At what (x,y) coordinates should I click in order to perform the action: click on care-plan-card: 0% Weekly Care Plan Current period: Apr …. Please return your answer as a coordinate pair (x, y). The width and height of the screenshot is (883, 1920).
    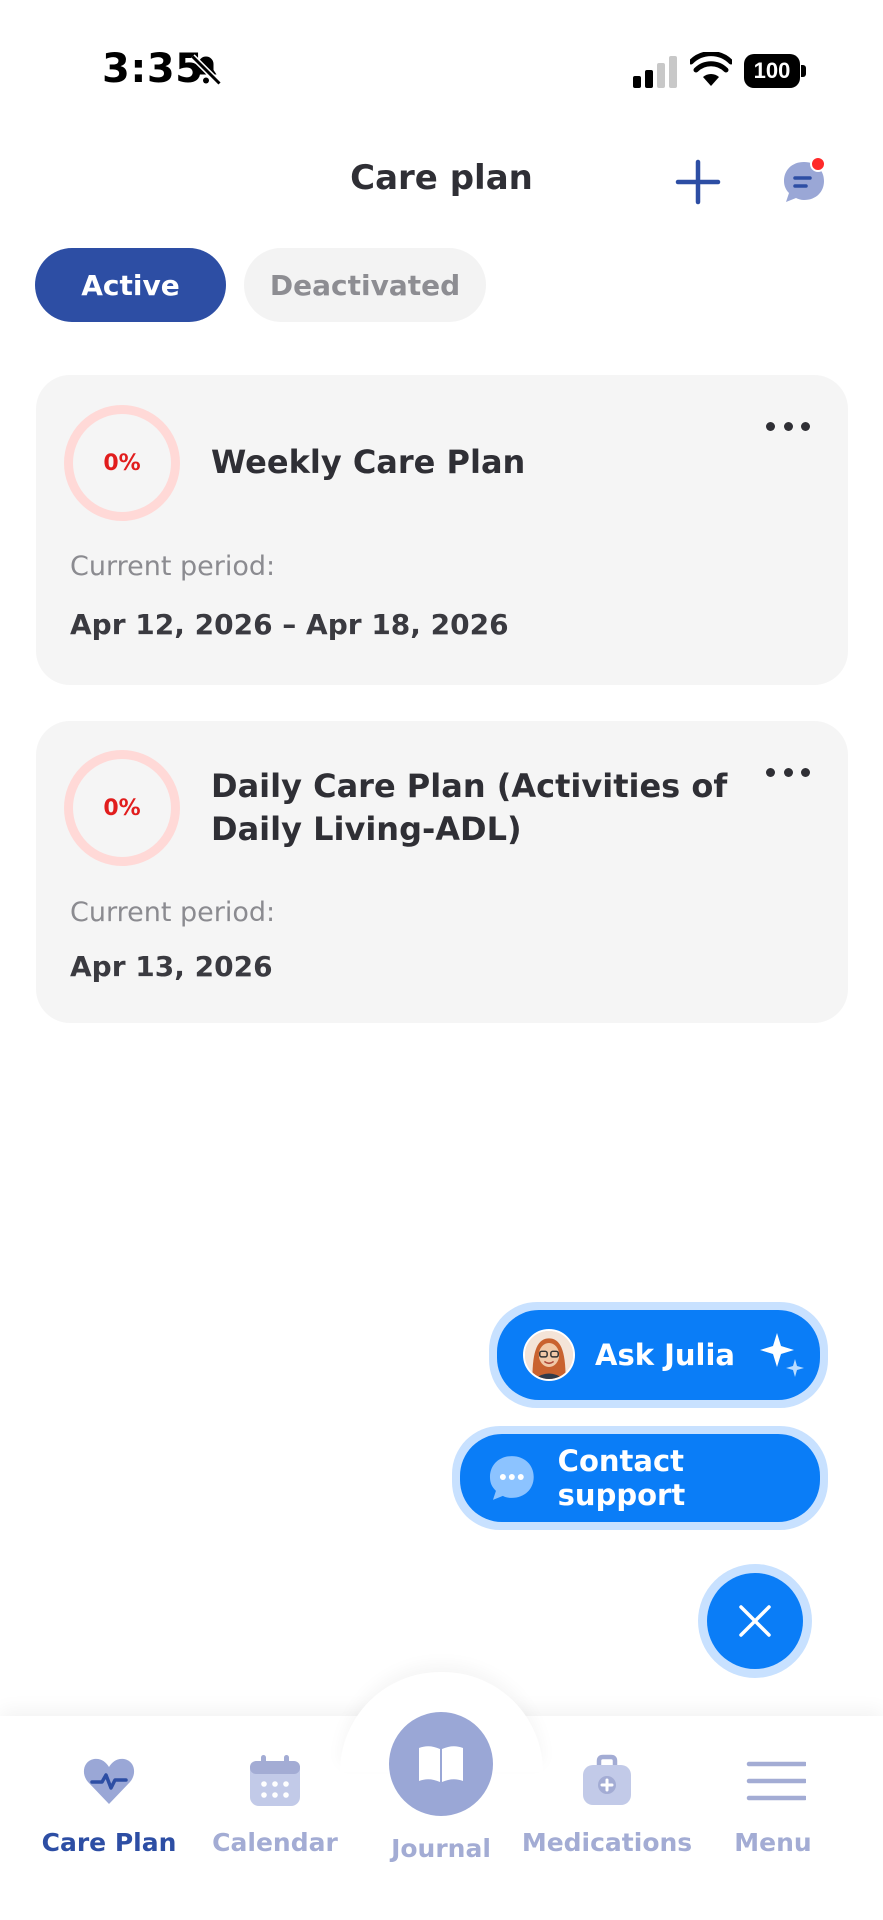
    Looking at the image, I should click on (442, 530).